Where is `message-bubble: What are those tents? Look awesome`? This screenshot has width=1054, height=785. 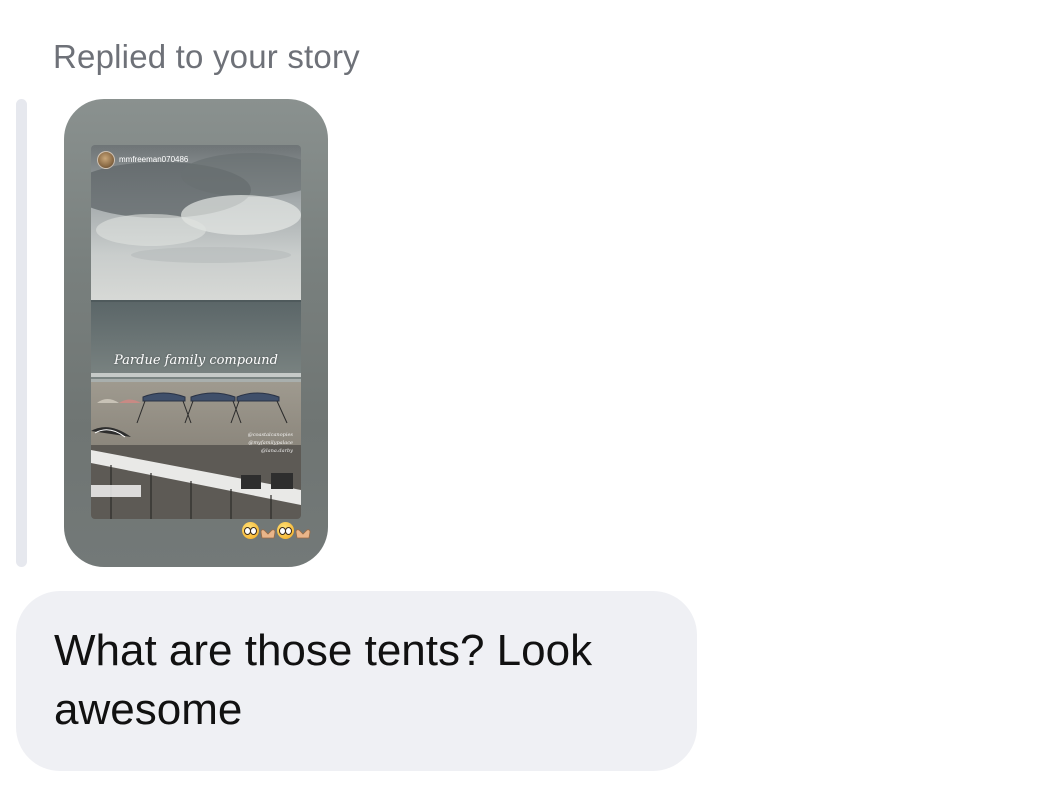 message-bubble: What are those tents? Look awesome is located at coordinates (356, 681).